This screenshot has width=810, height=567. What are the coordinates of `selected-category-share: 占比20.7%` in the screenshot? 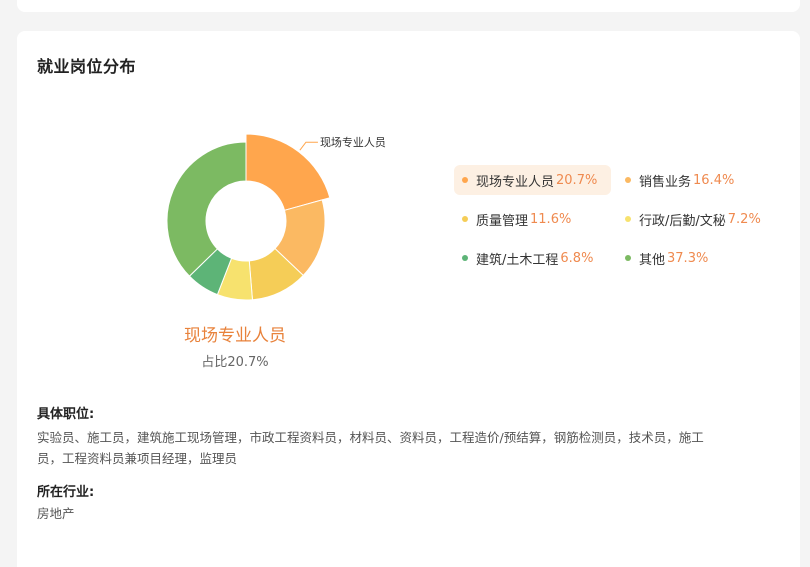 It's located at (235, 362).